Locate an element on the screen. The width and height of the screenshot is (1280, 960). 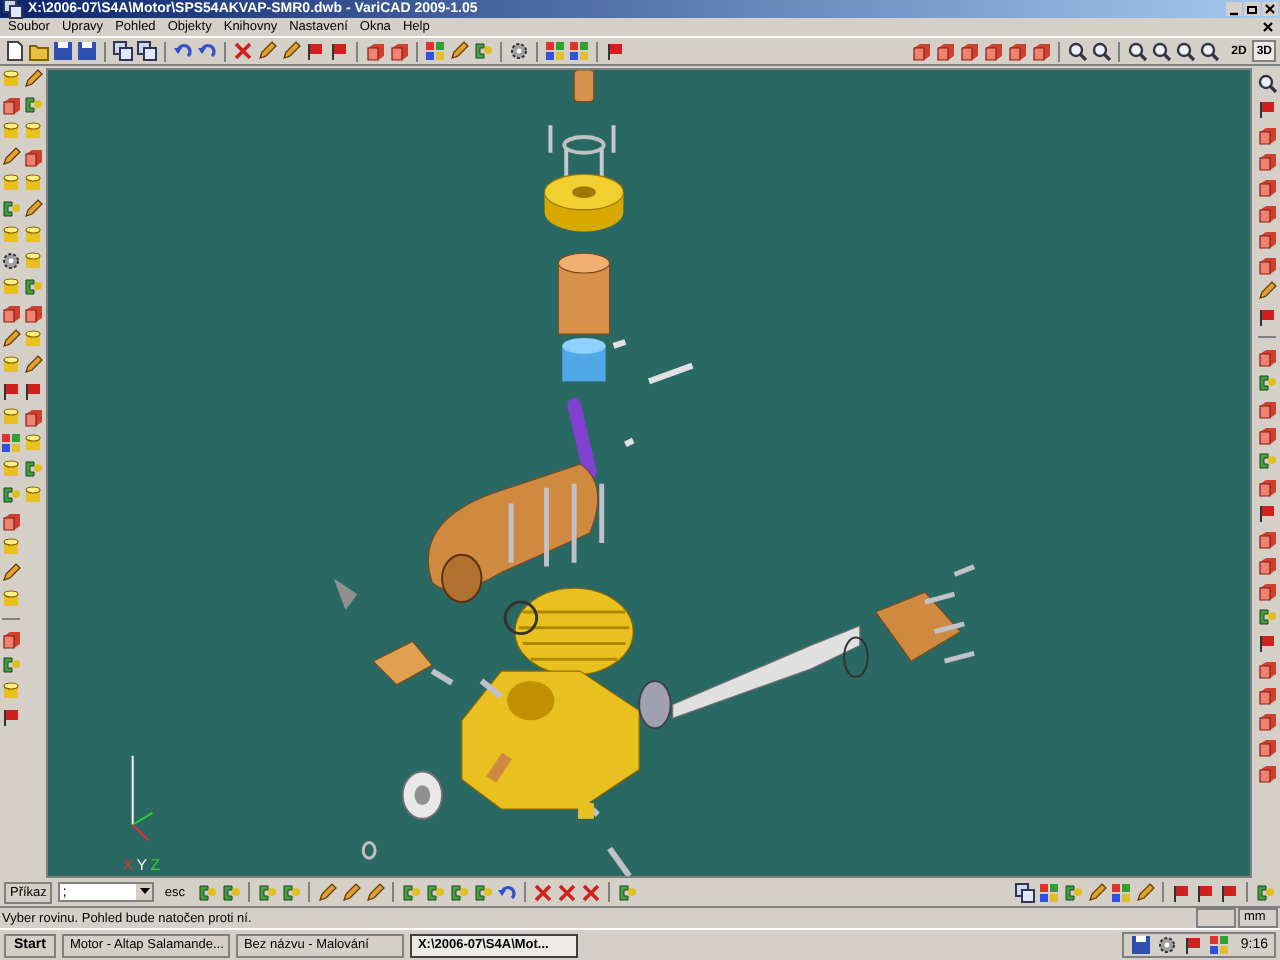
close-document-button is located at coordinates (1268, 27).